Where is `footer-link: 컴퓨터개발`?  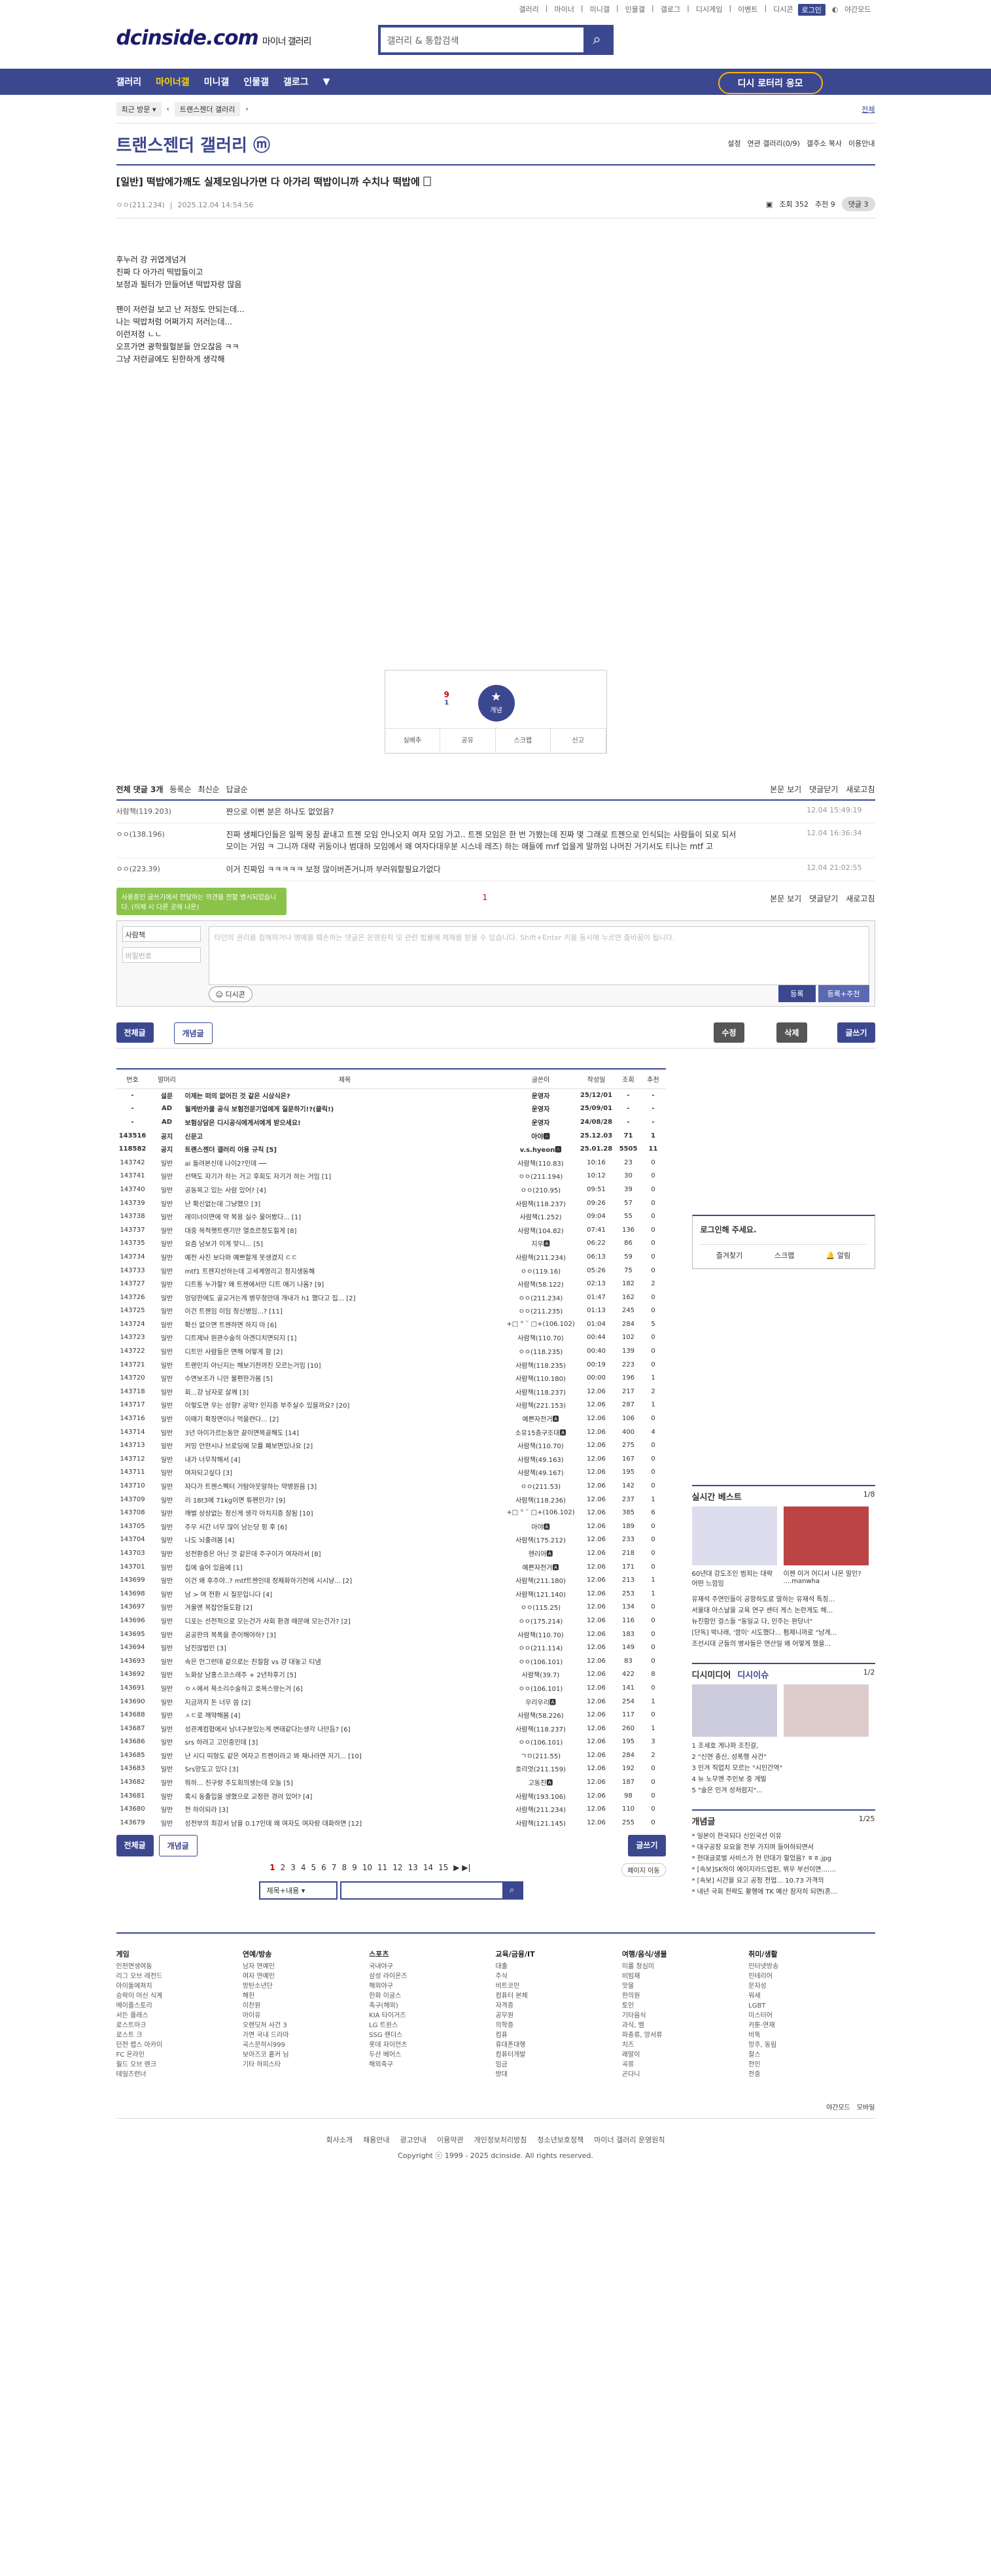 footer-link: 컴퓨터개발 is located at coordinates (558, 2055).